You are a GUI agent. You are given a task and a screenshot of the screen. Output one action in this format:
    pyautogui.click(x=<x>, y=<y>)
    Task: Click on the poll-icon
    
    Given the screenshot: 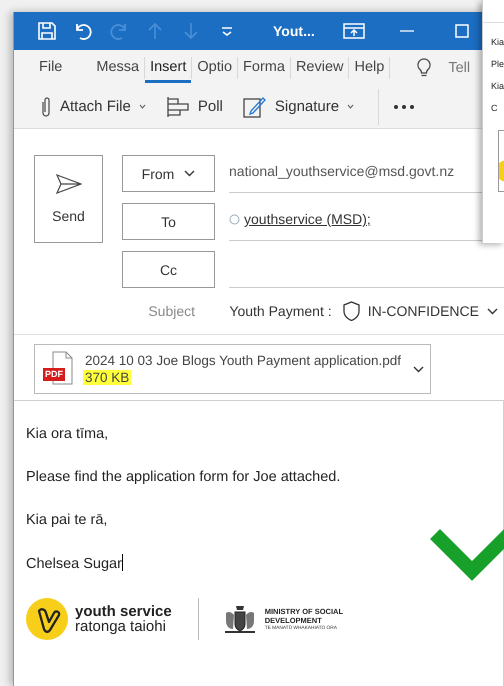 What is the action you would take?
    pyautogui.click(x=178, y=107)
    